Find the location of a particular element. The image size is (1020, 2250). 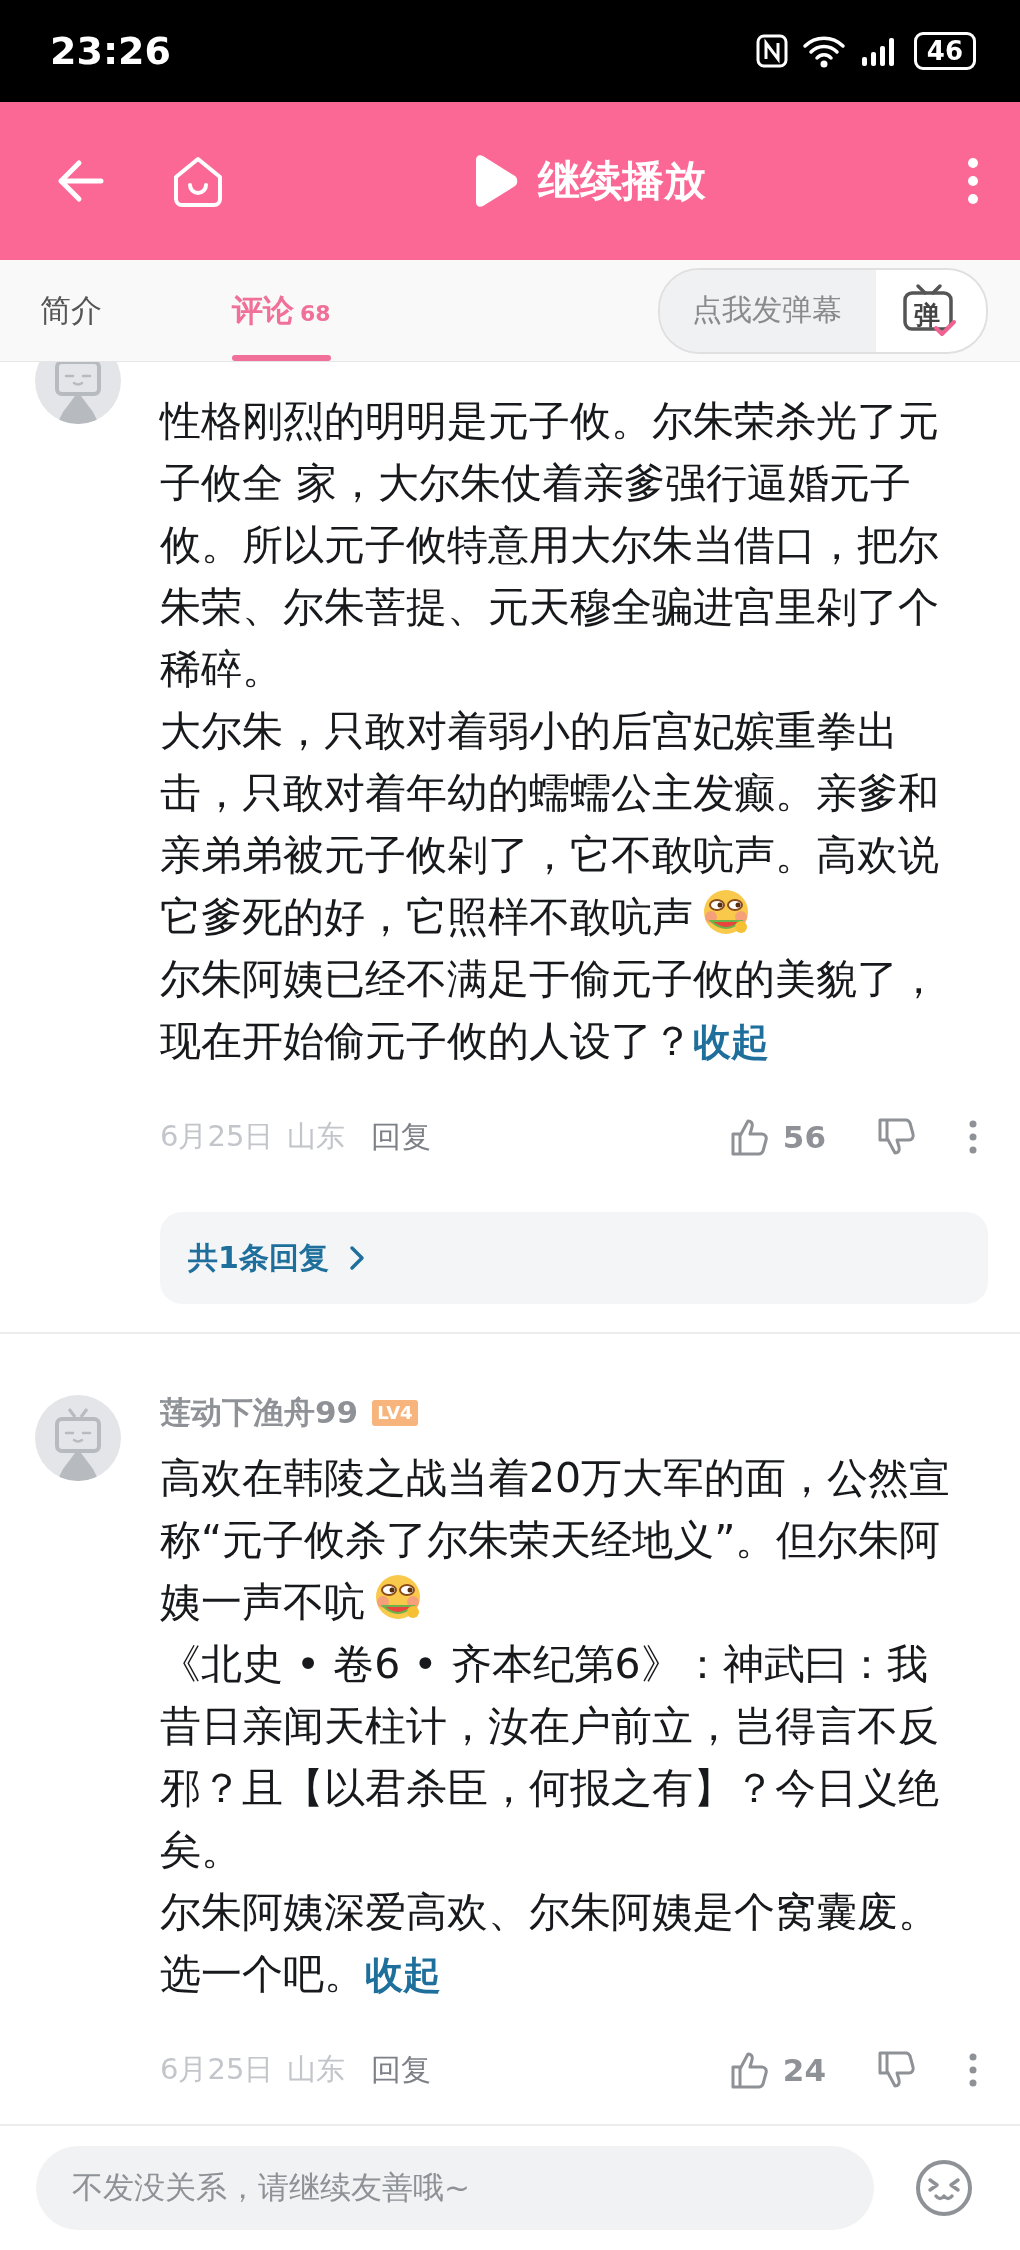

danmaku-icon-button: 弹 is located at coordinates (931, 310).